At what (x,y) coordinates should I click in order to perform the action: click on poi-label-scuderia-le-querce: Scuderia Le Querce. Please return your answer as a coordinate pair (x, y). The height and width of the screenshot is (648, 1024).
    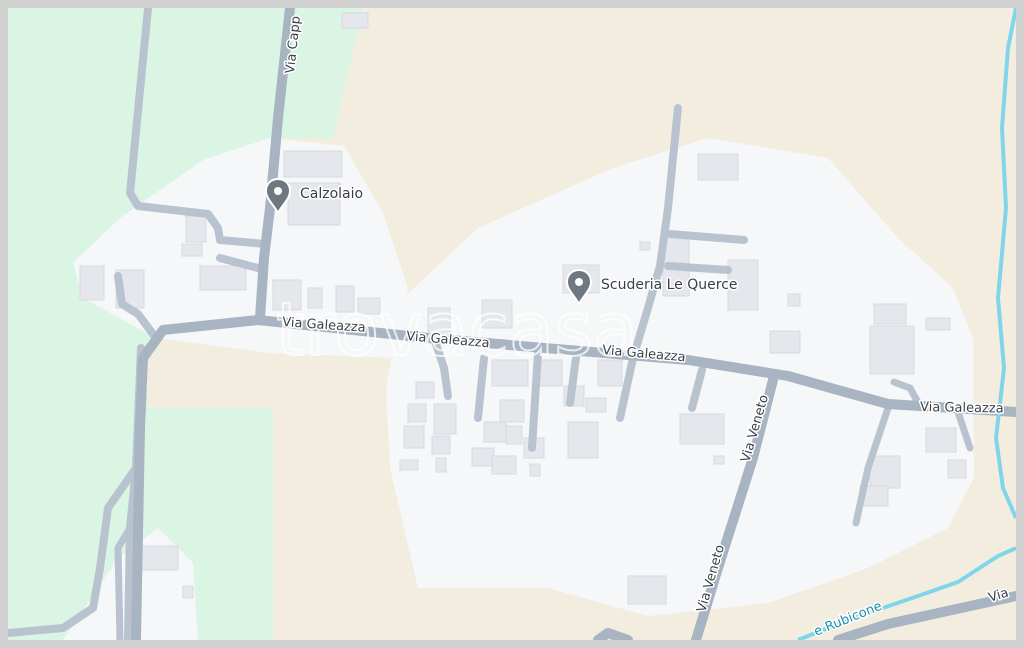
    Looking at the image, I should click on (669, 285).